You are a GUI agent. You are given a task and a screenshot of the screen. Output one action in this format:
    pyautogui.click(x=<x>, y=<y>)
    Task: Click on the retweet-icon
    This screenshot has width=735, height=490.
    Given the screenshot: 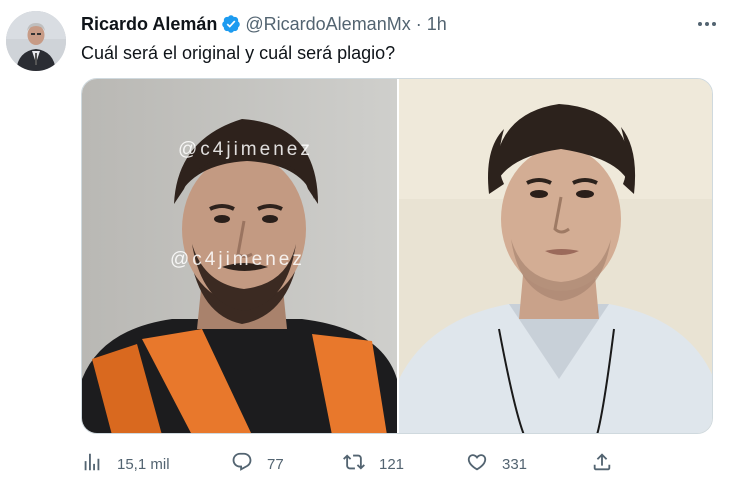 What is the action you would take?
    pyautogui.click(x=354, y=464)
    